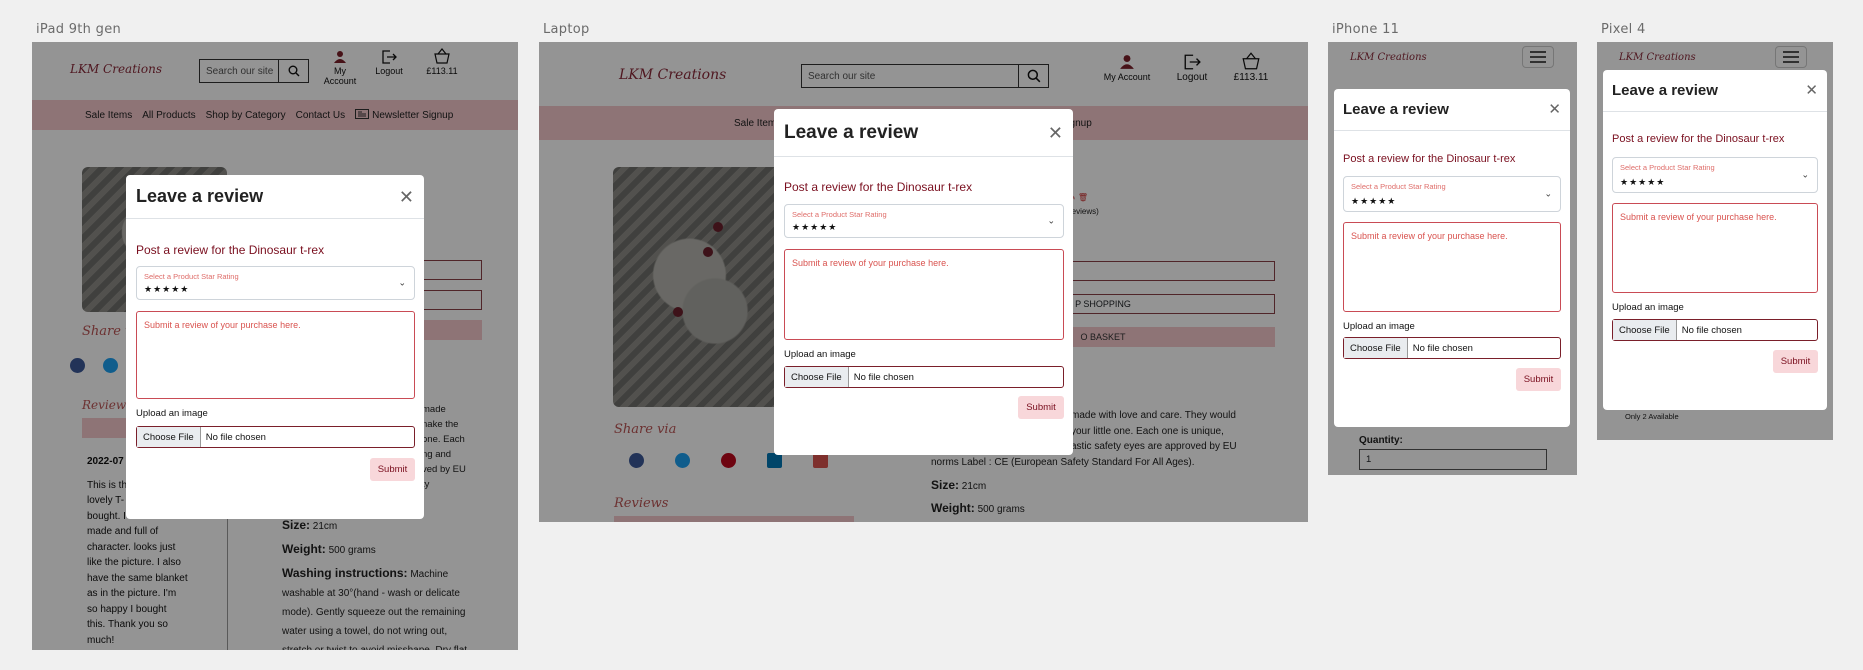  I want to click on device-label-ipad: iPad 9th gen, so click(79, 29).